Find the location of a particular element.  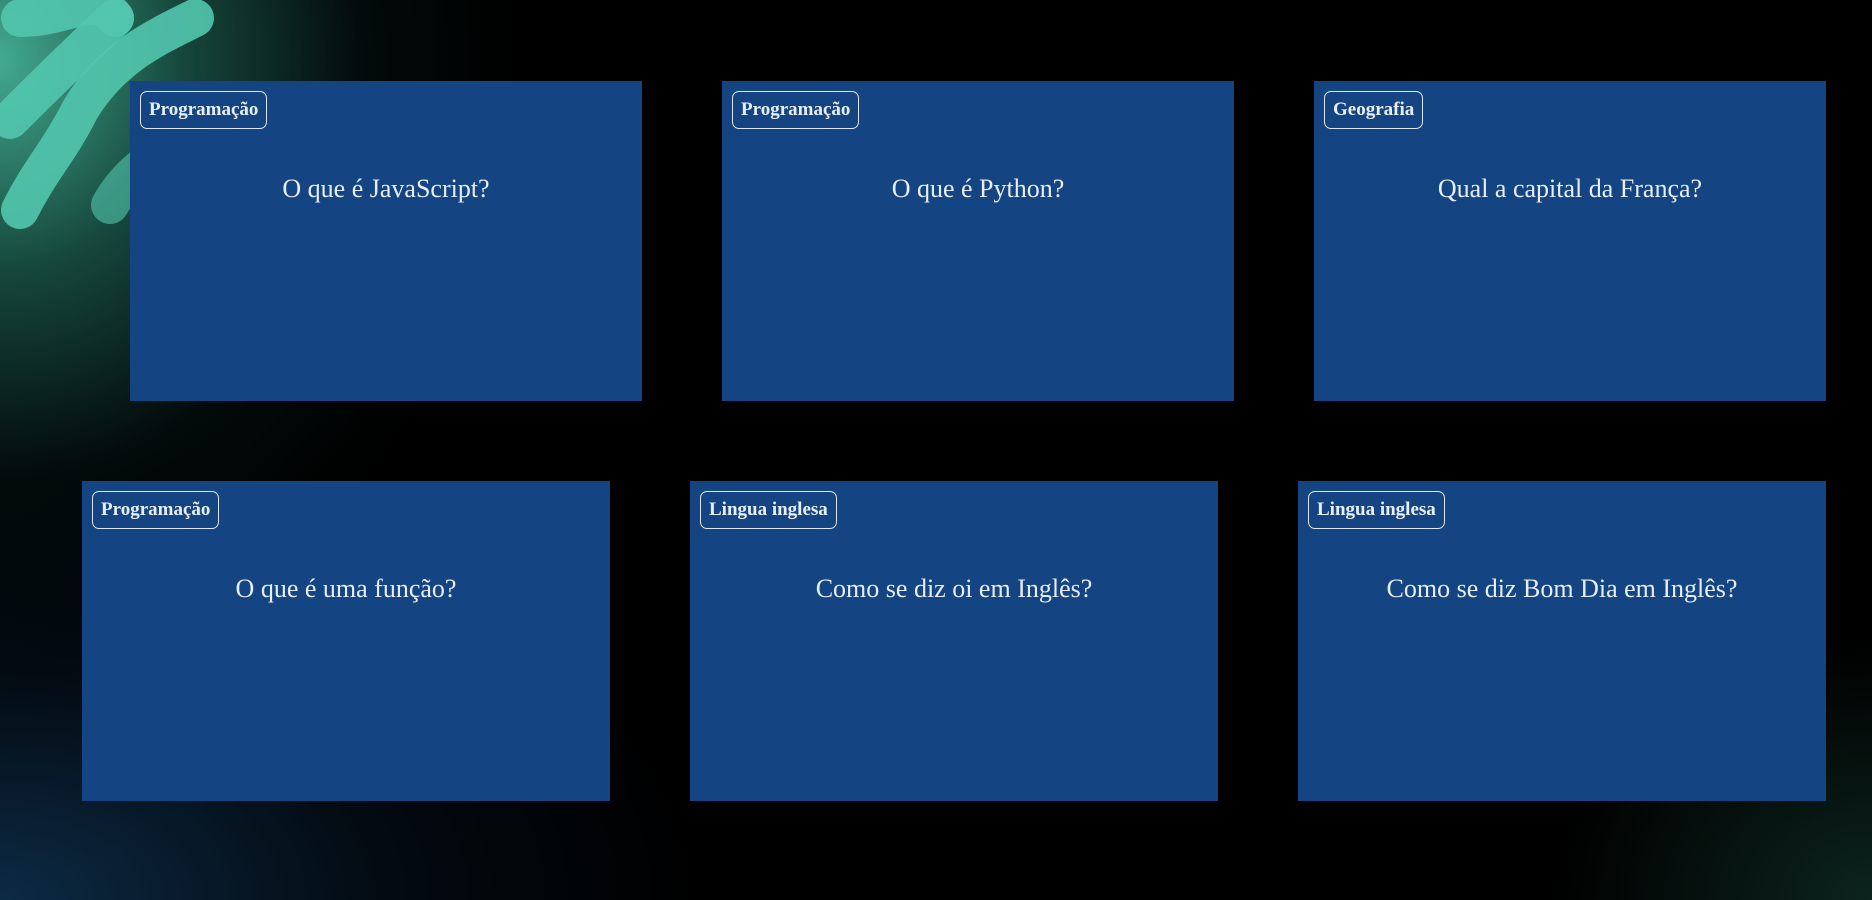

question-text: Qual a capital da França? is located at coordinates (1570, 188).